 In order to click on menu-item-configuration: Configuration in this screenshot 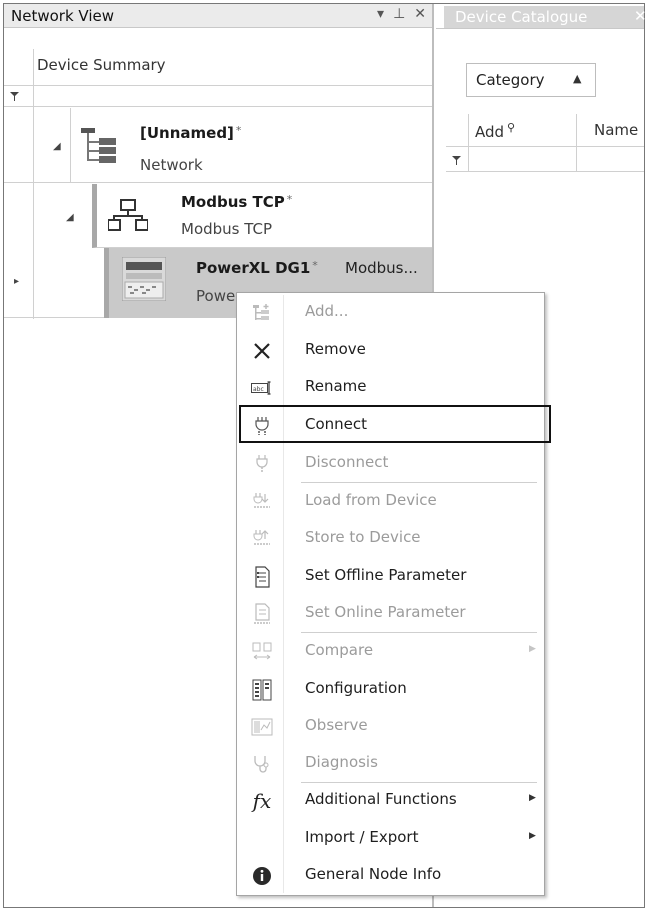, I will do `click(390, 690)`.